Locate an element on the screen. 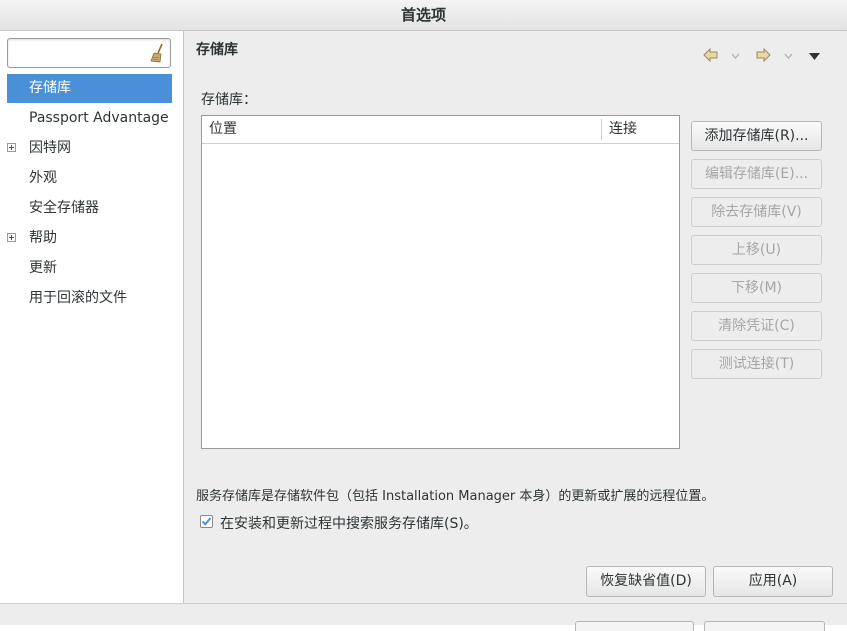 This screenshot has width=847, height=631. column-header-location: 位置 is located at coordinates (223, 129).